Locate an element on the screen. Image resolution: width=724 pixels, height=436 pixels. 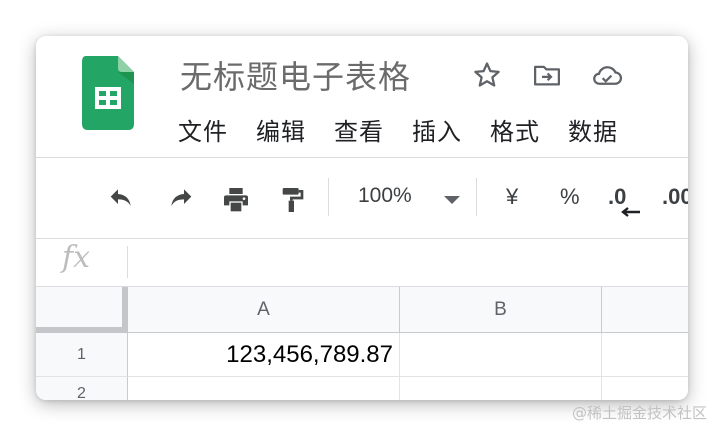
cloud-saved-icon is located at coordinates (607, 75).